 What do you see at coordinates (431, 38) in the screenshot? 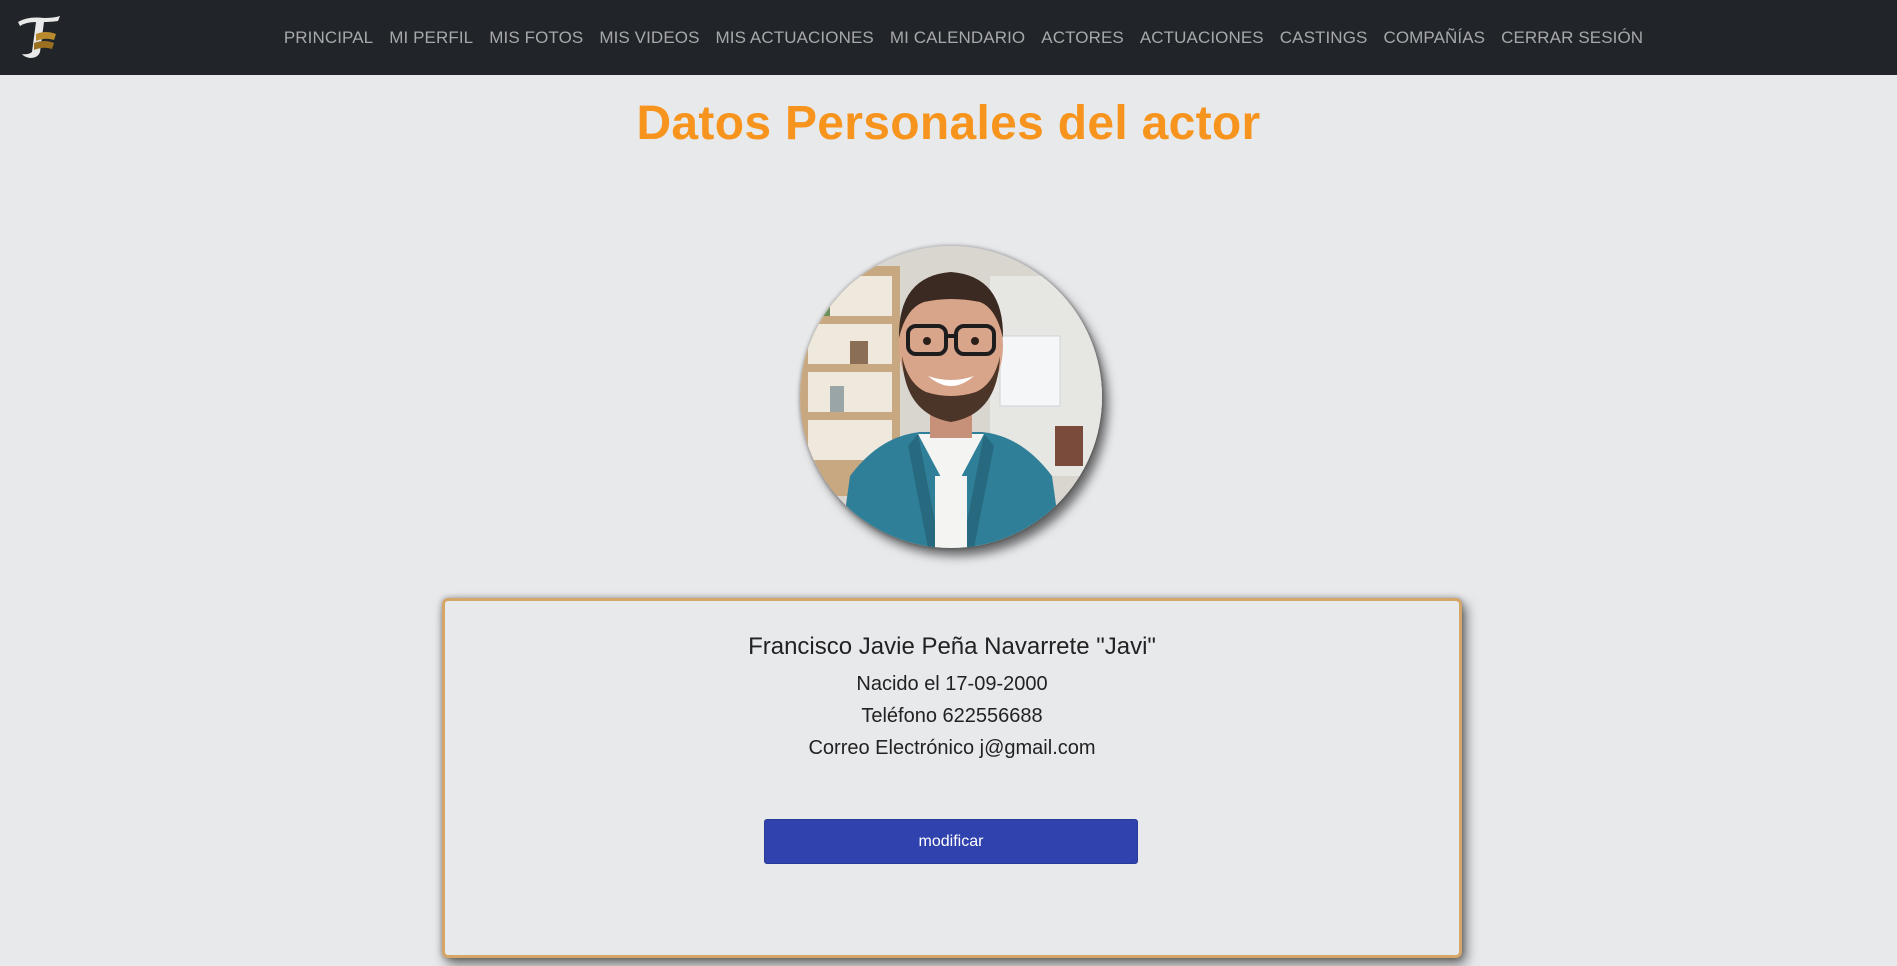
I see `nav-item-mi-perfil: MI PERFIL` at bounding box center [431, 38].